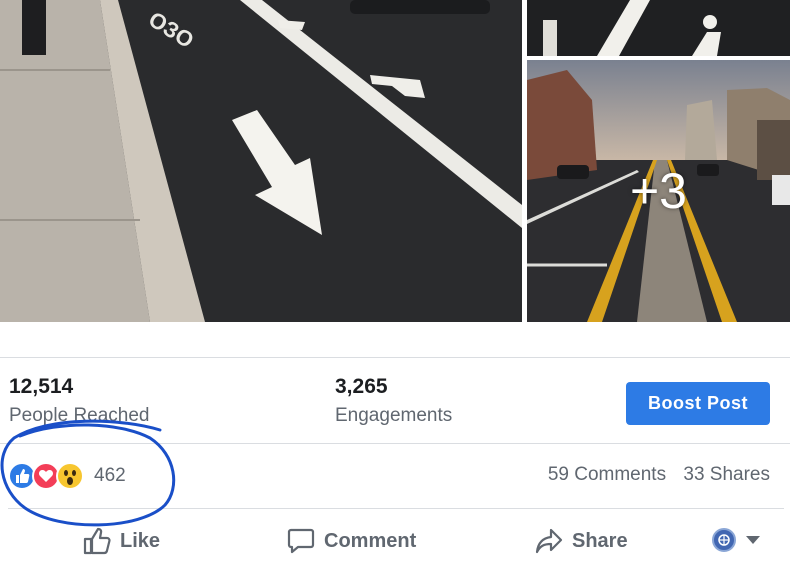 The width and height of the screenshot is (798, 572). I want to click on insights-divider-bottom, so click(395, 443).